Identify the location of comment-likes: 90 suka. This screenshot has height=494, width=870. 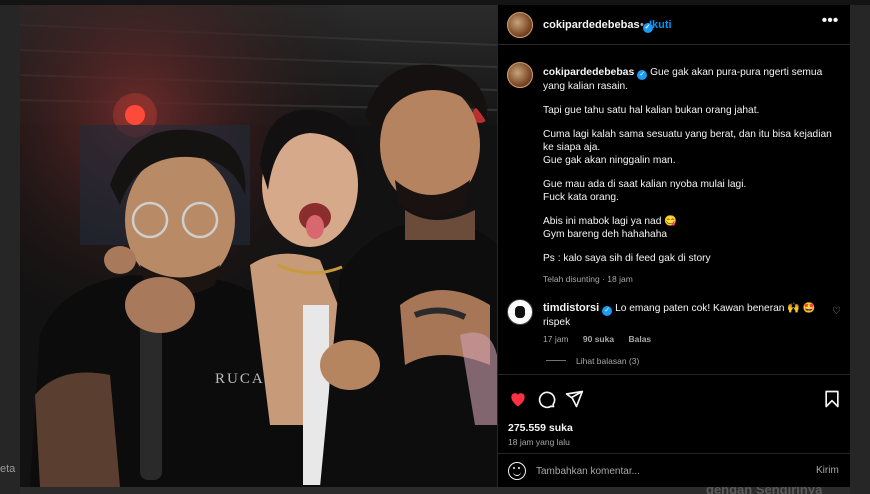
(598, 339).